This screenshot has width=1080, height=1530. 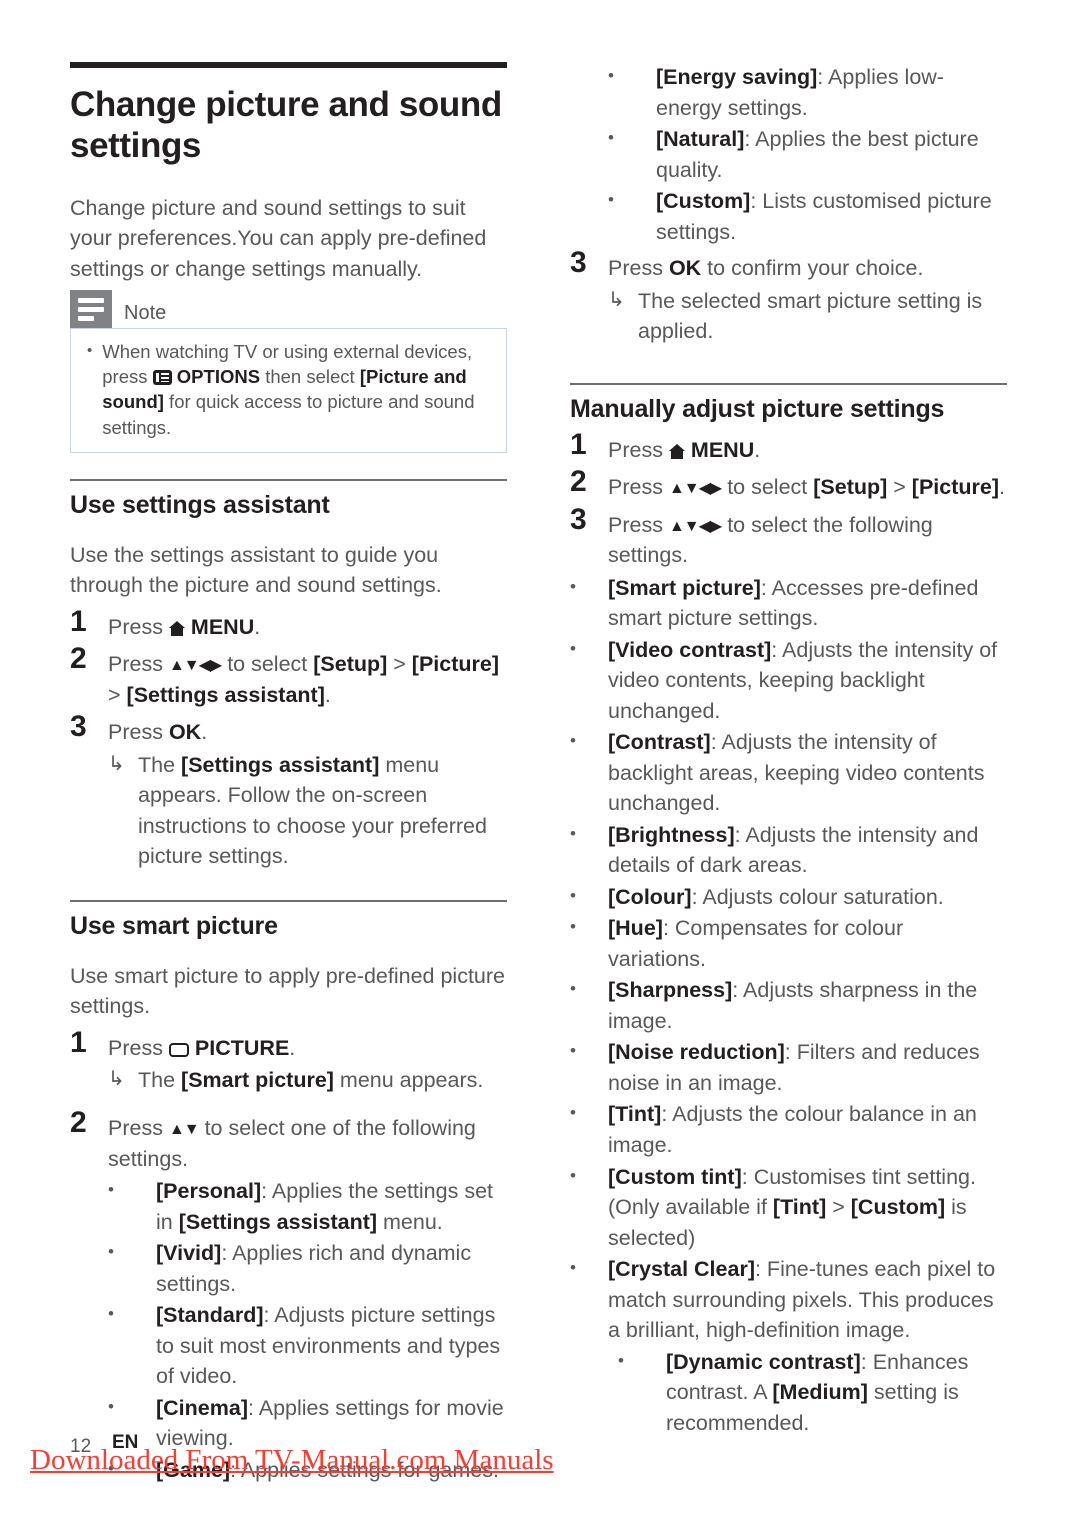 I want to click on step-text: Press PICTURE., so click(x=202, y=1047).